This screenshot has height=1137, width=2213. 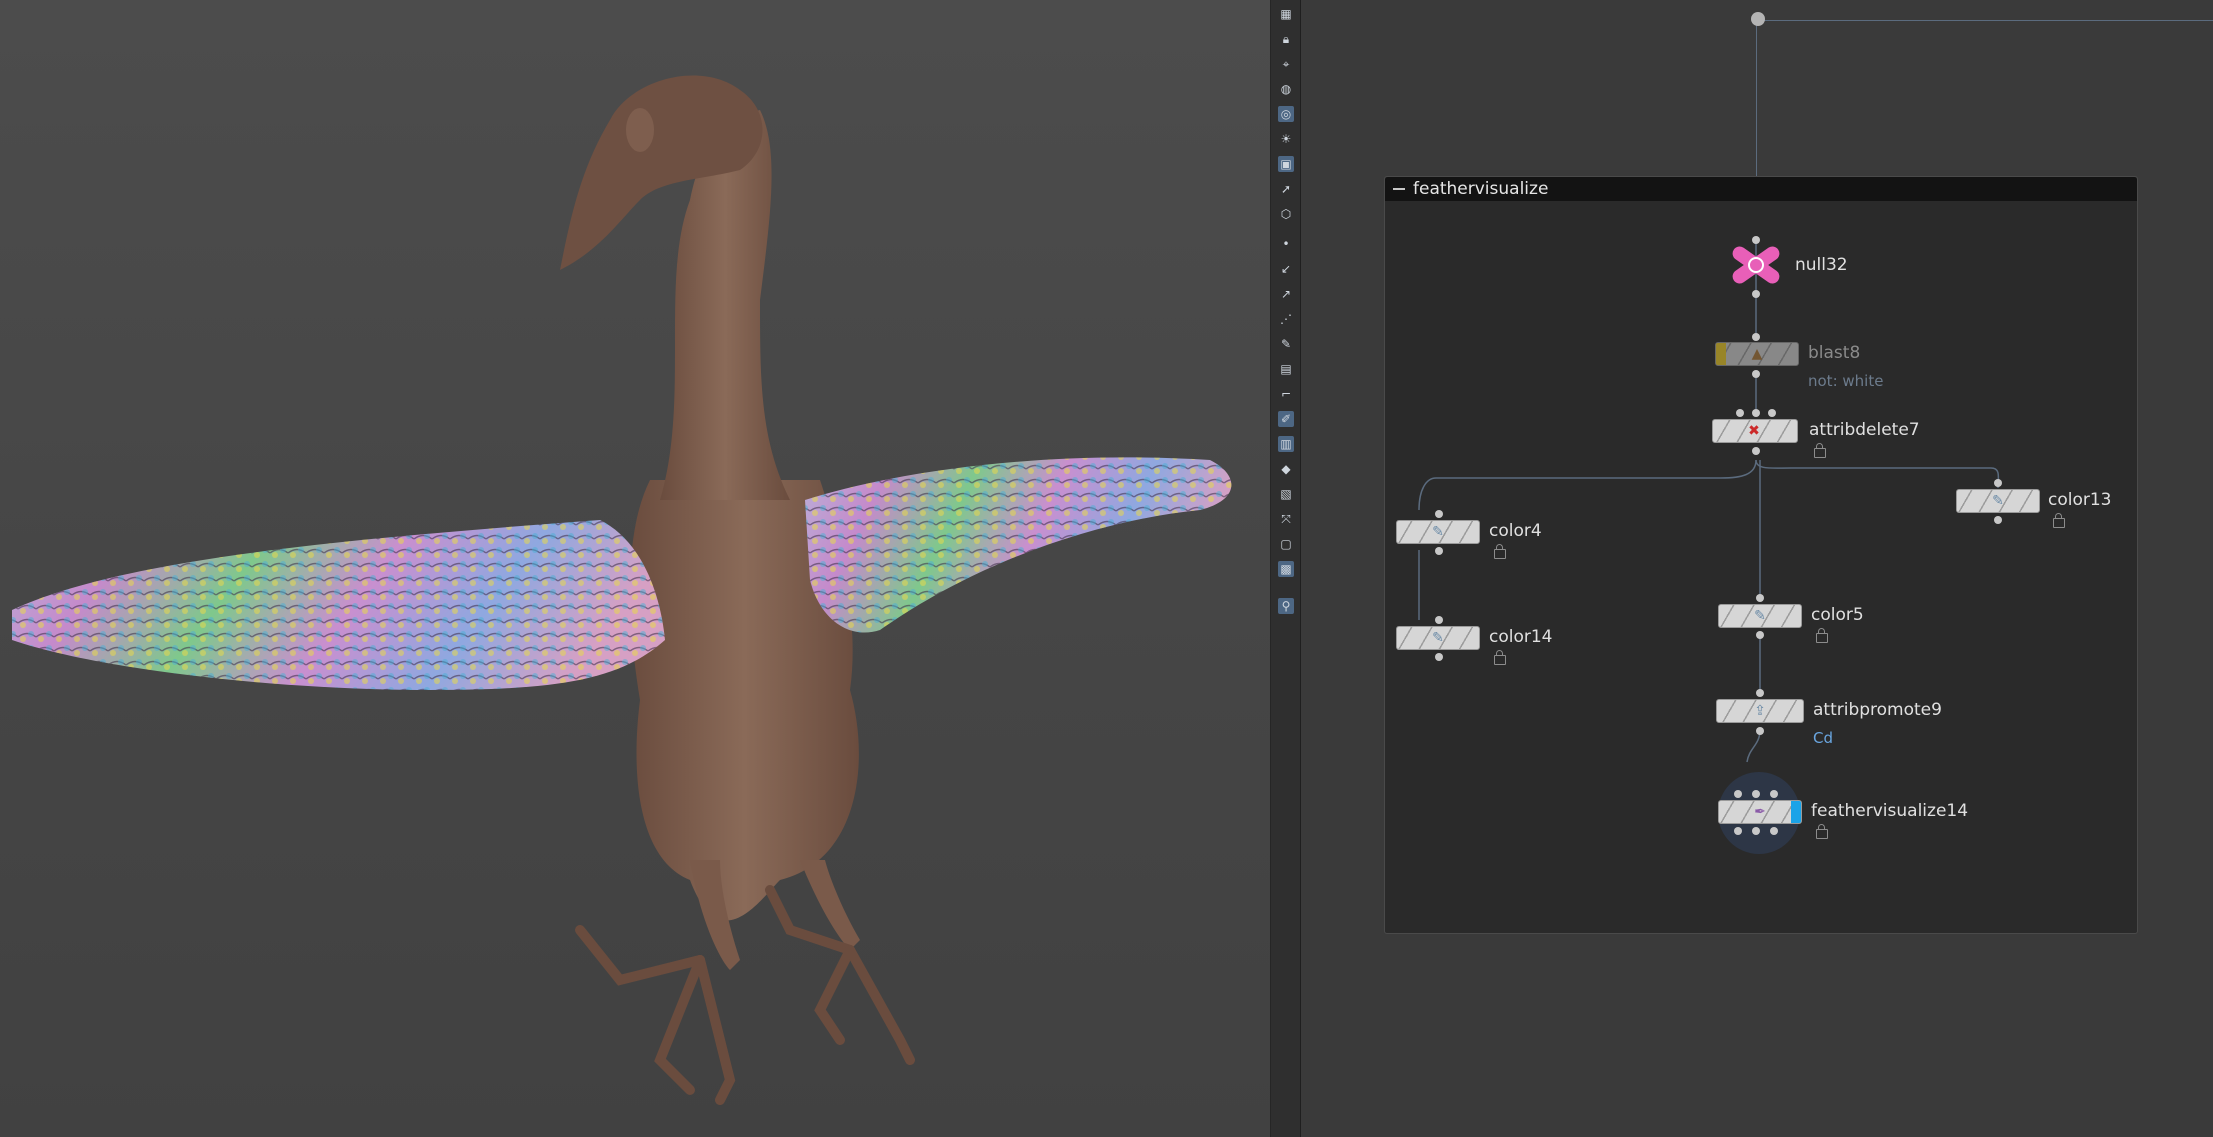 I want to click on ghost-icon: ▥, so click(x=1286, y=444).